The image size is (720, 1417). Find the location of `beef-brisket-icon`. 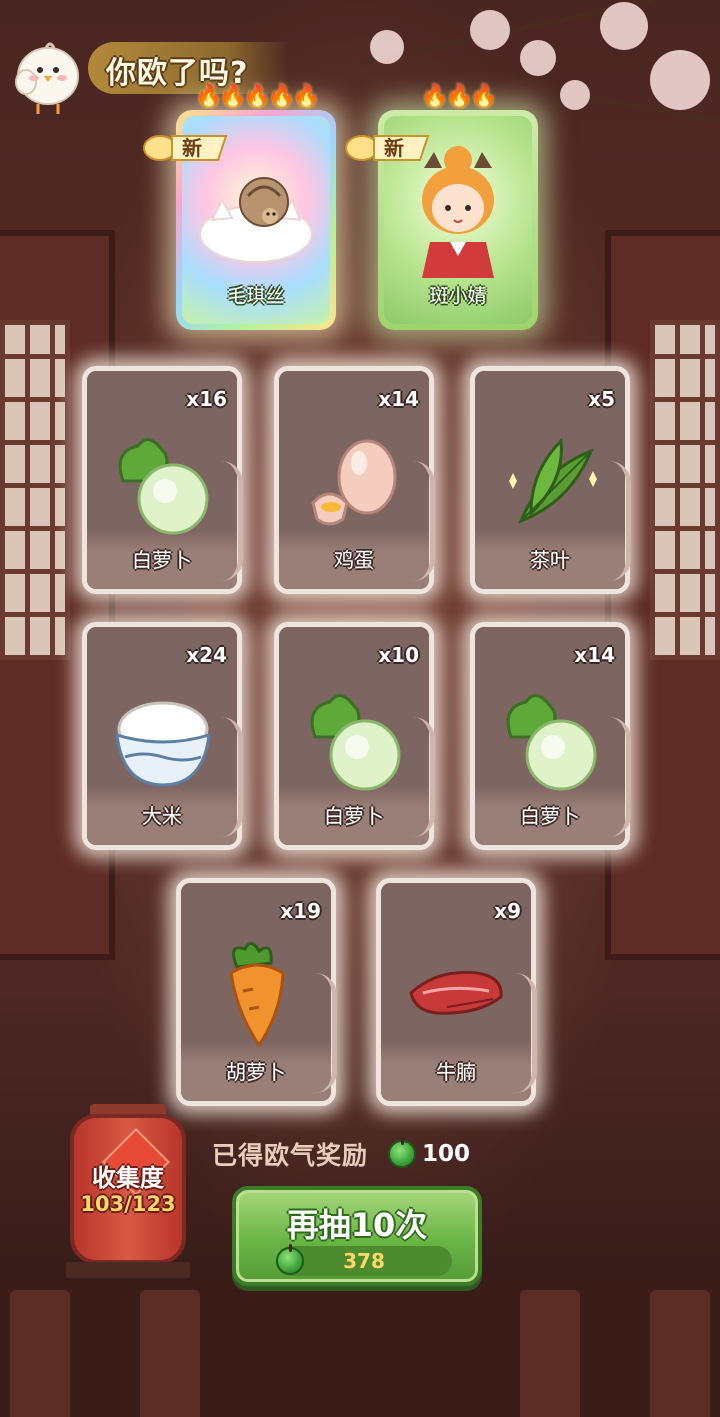

beef-brisket-icon is located at coordinates (456, 992).